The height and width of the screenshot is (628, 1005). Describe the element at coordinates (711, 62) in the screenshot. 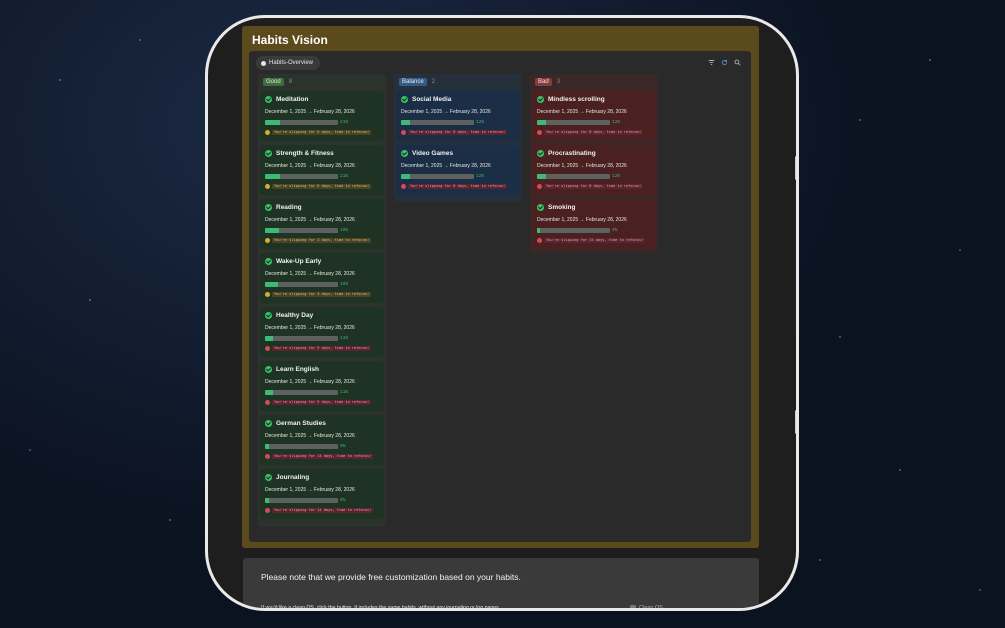

I see `filter-icon` at that location.